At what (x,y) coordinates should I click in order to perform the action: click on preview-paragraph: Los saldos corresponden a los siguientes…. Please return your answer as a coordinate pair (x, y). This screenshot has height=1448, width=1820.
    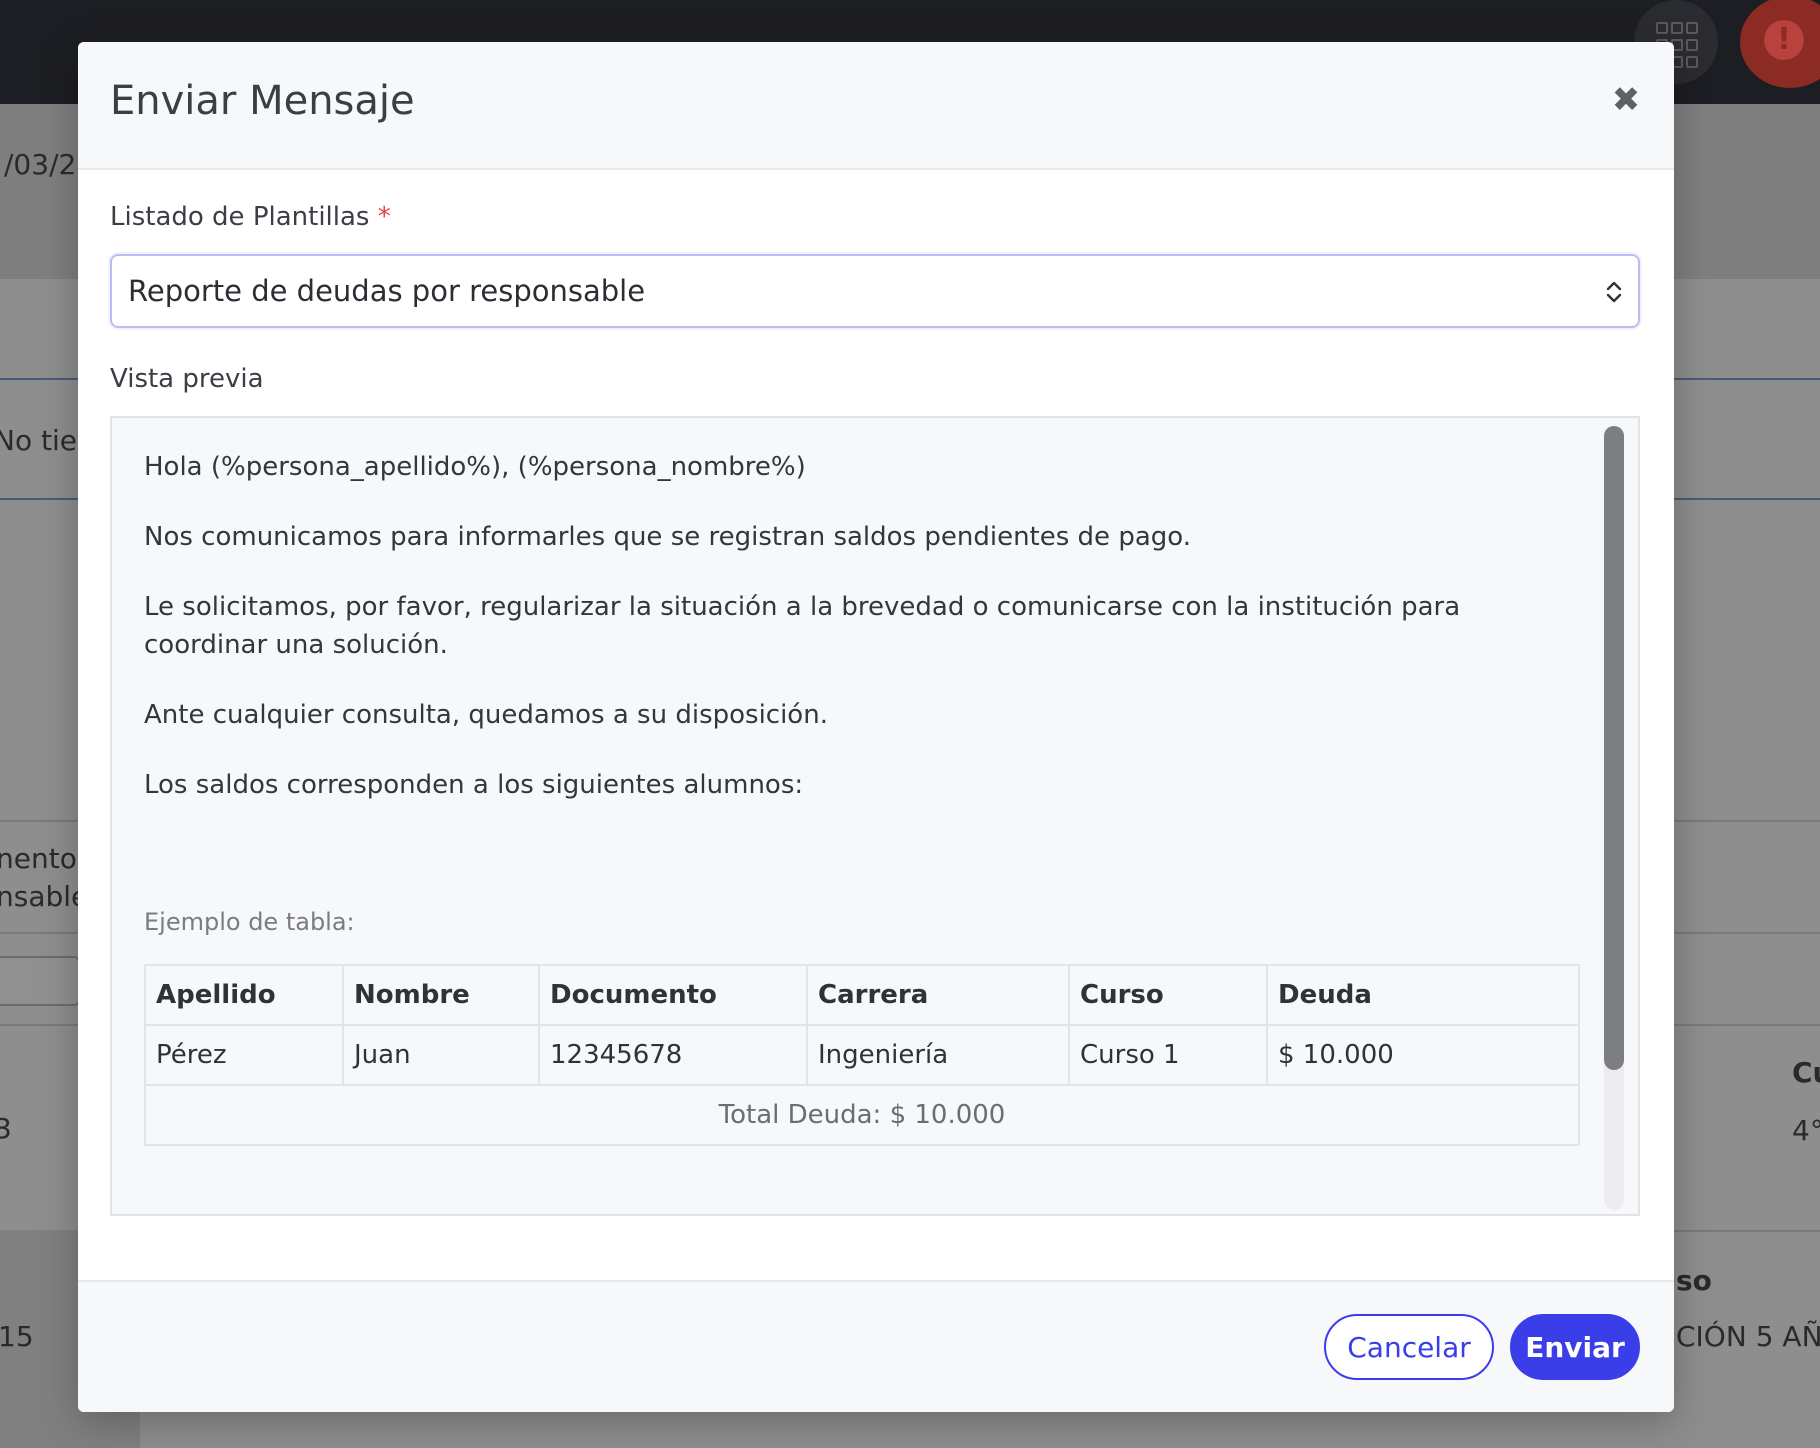
    Looking at the image, I should click on (474, 785).